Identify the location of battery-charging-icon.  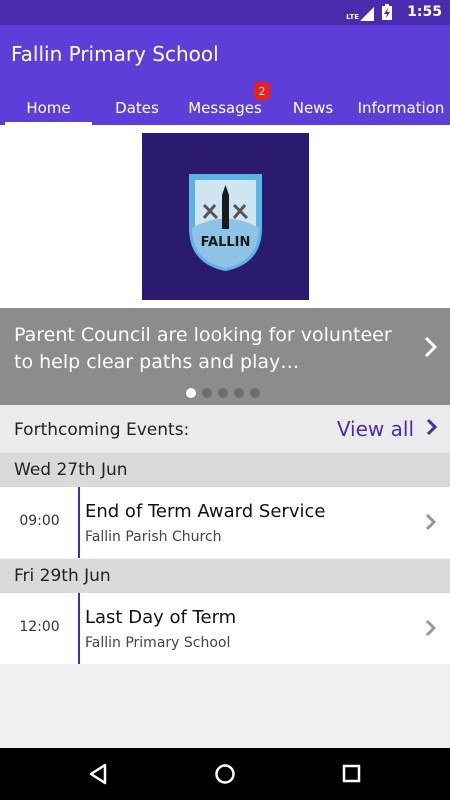
(387, 14).